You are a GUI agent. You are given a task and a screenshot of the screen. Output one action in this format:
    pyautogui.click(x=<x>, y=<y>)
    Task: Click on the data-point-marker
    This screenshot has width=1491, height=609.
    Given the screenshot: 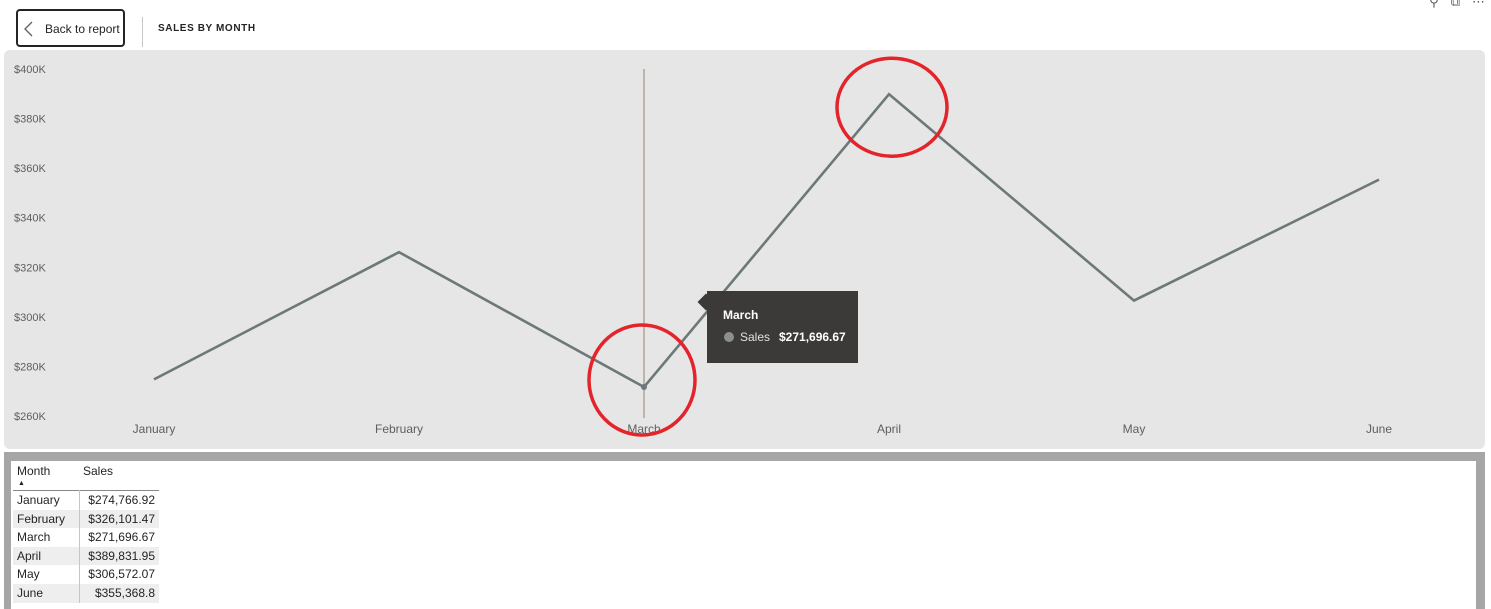 What is the action you would take?
    pyautogui.click(x=644, y=387)
    